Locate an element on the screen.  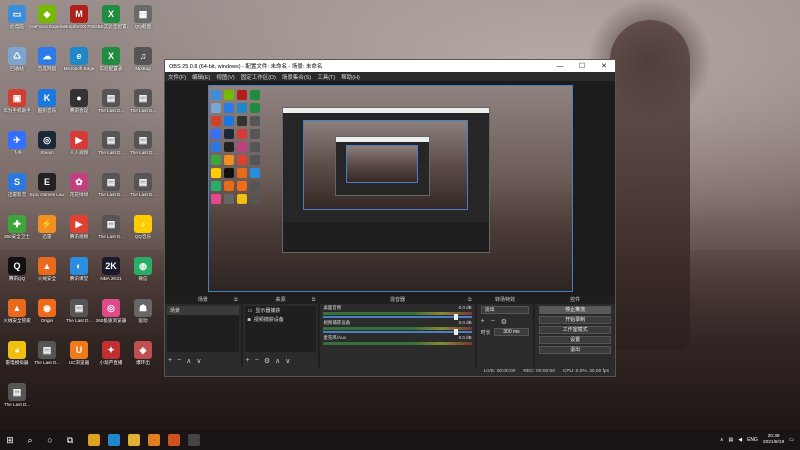
close-button: ✕ is located at coordinates (604, 66).